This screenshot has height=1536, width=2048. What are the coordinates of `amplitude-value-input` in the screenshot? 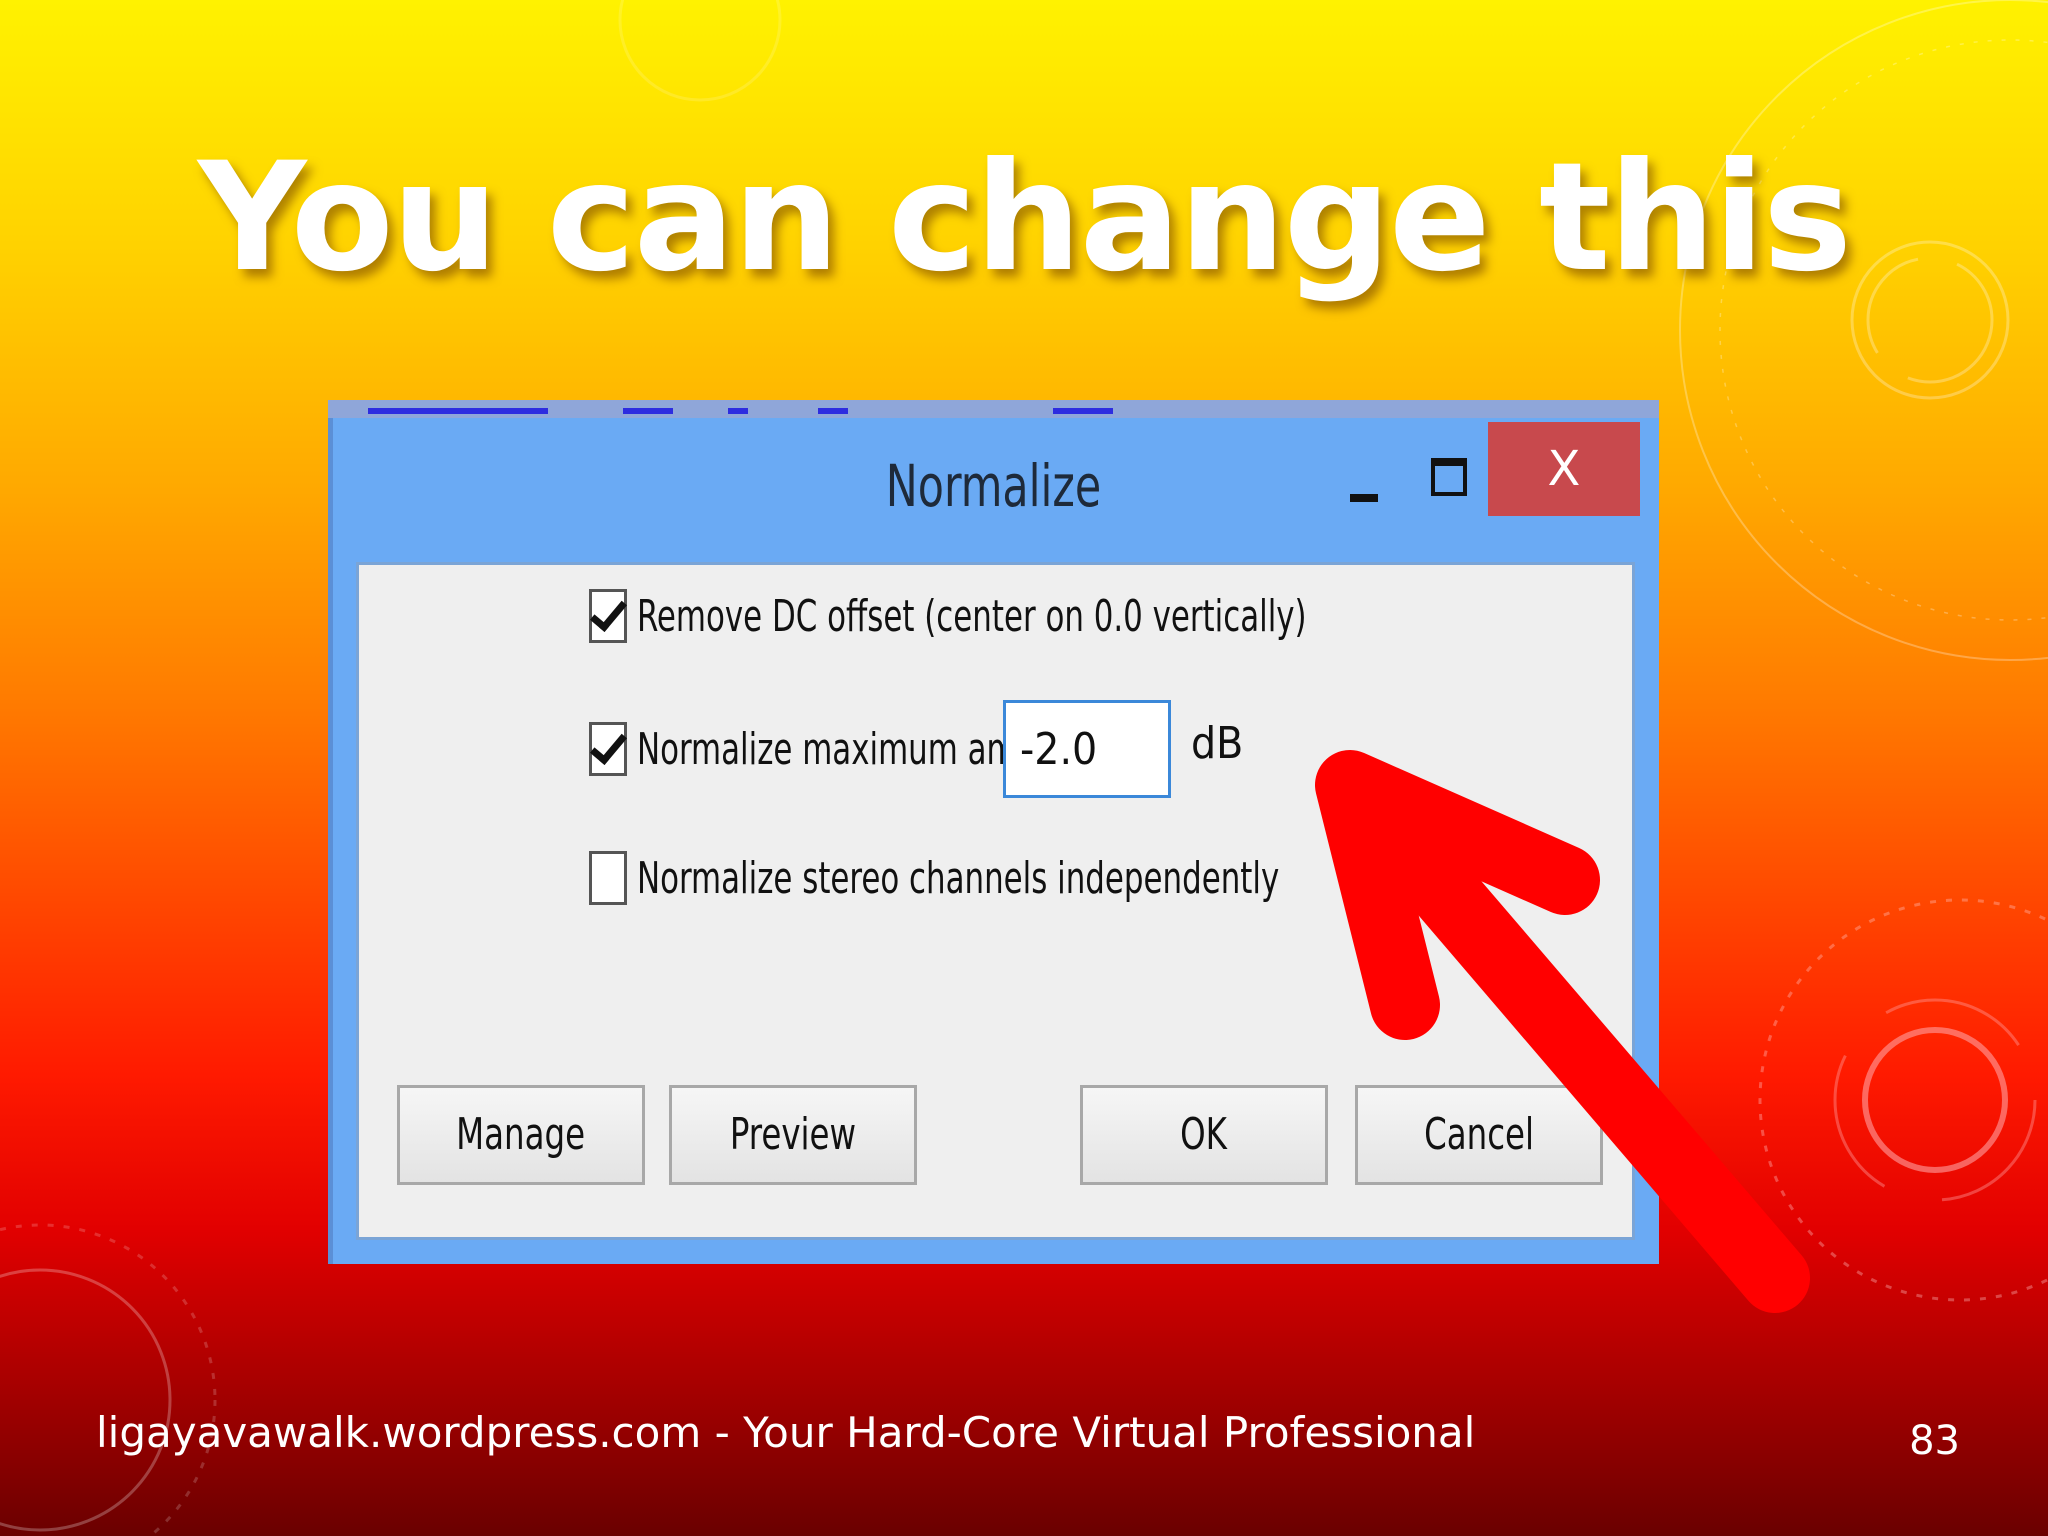 It's located at (1087, 749).